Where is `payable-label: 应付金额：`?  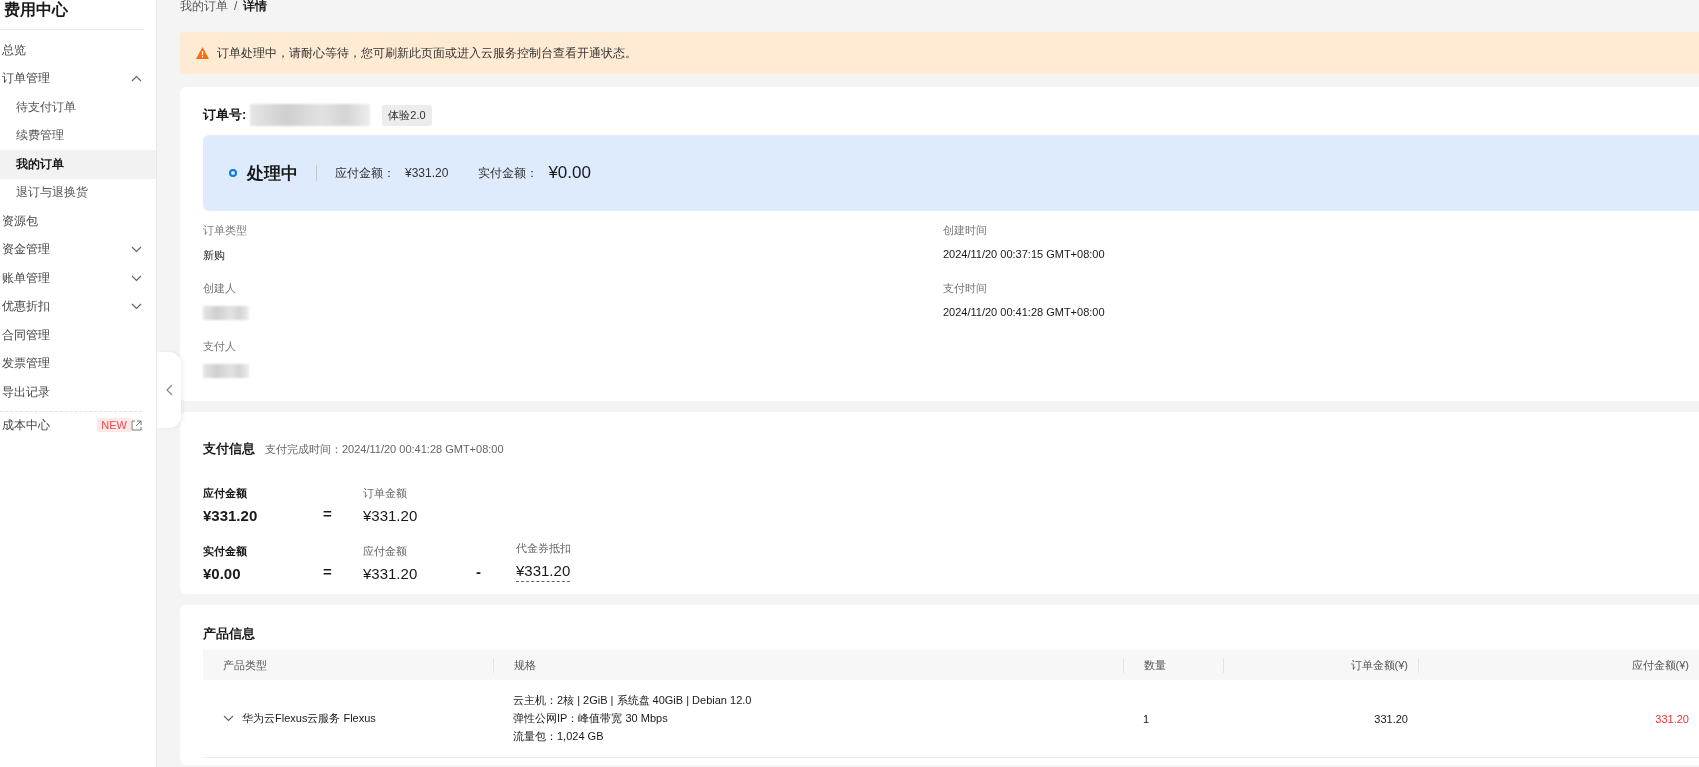
payable-label: 应付金额： is located at coordinates (365, 173).